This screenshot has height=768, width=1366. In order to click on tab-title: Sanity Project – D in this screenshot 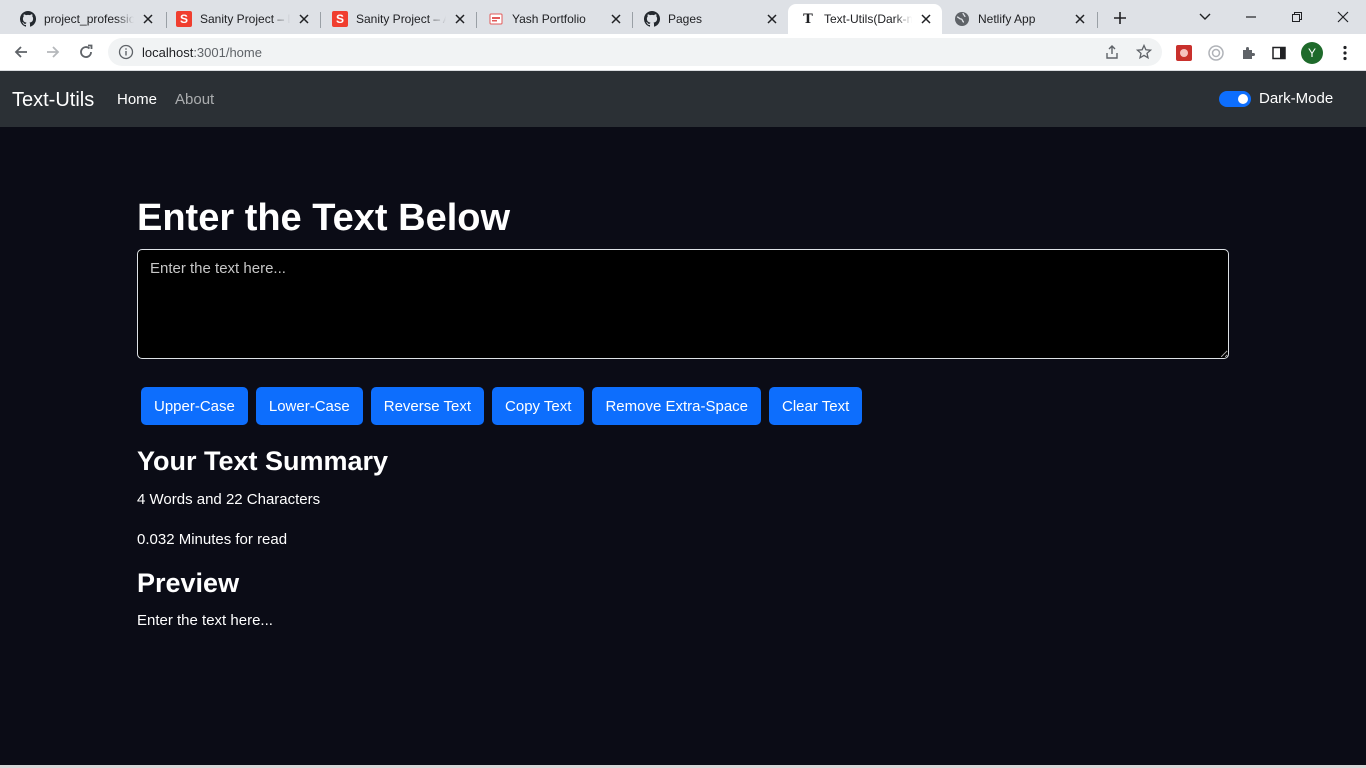, I will do `click(245, 19)`.